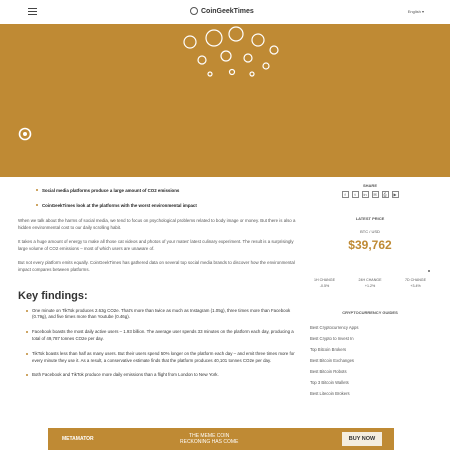  I want to click on price-change-col: 24H CHANGE +1.2%, so click(370, 284).